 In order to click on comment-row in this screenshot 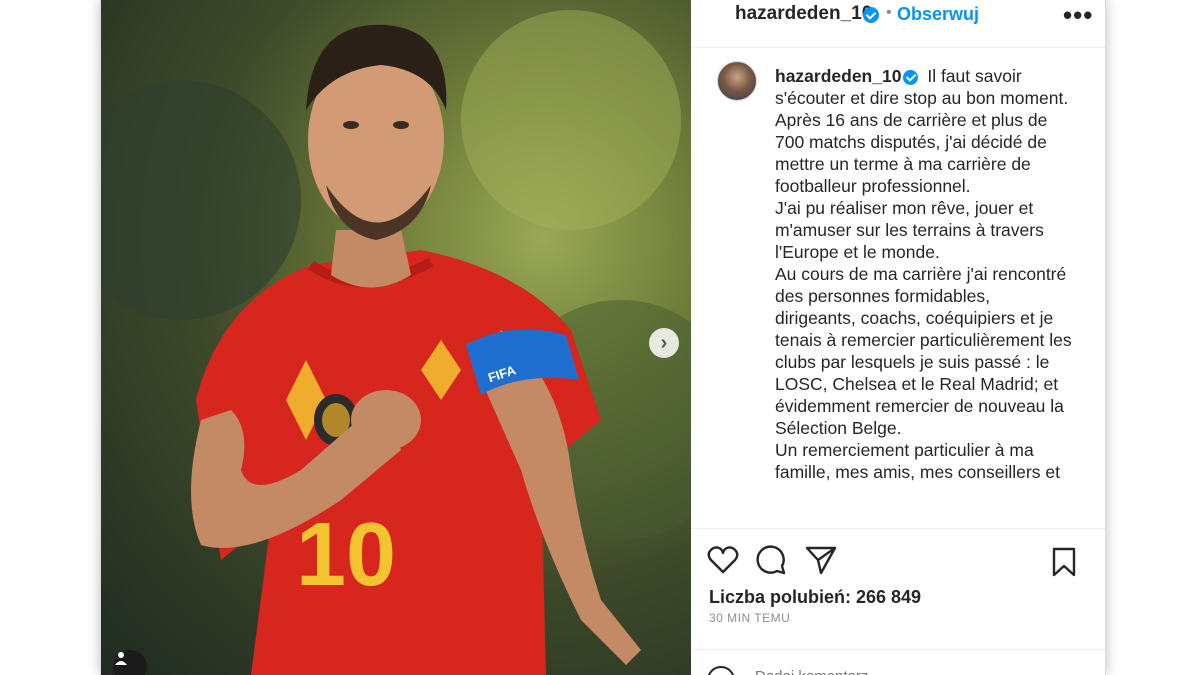, I will do `click(898, 662)`.